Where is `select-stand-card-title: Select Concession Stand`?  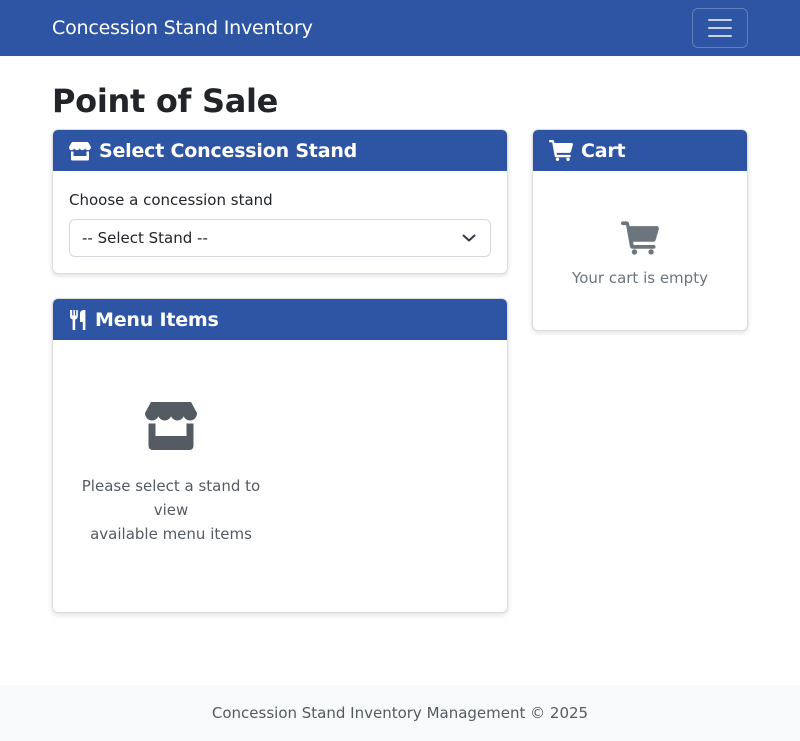
select-stand-card-title: Select Concession Stand is located at coordinates (228, 150).